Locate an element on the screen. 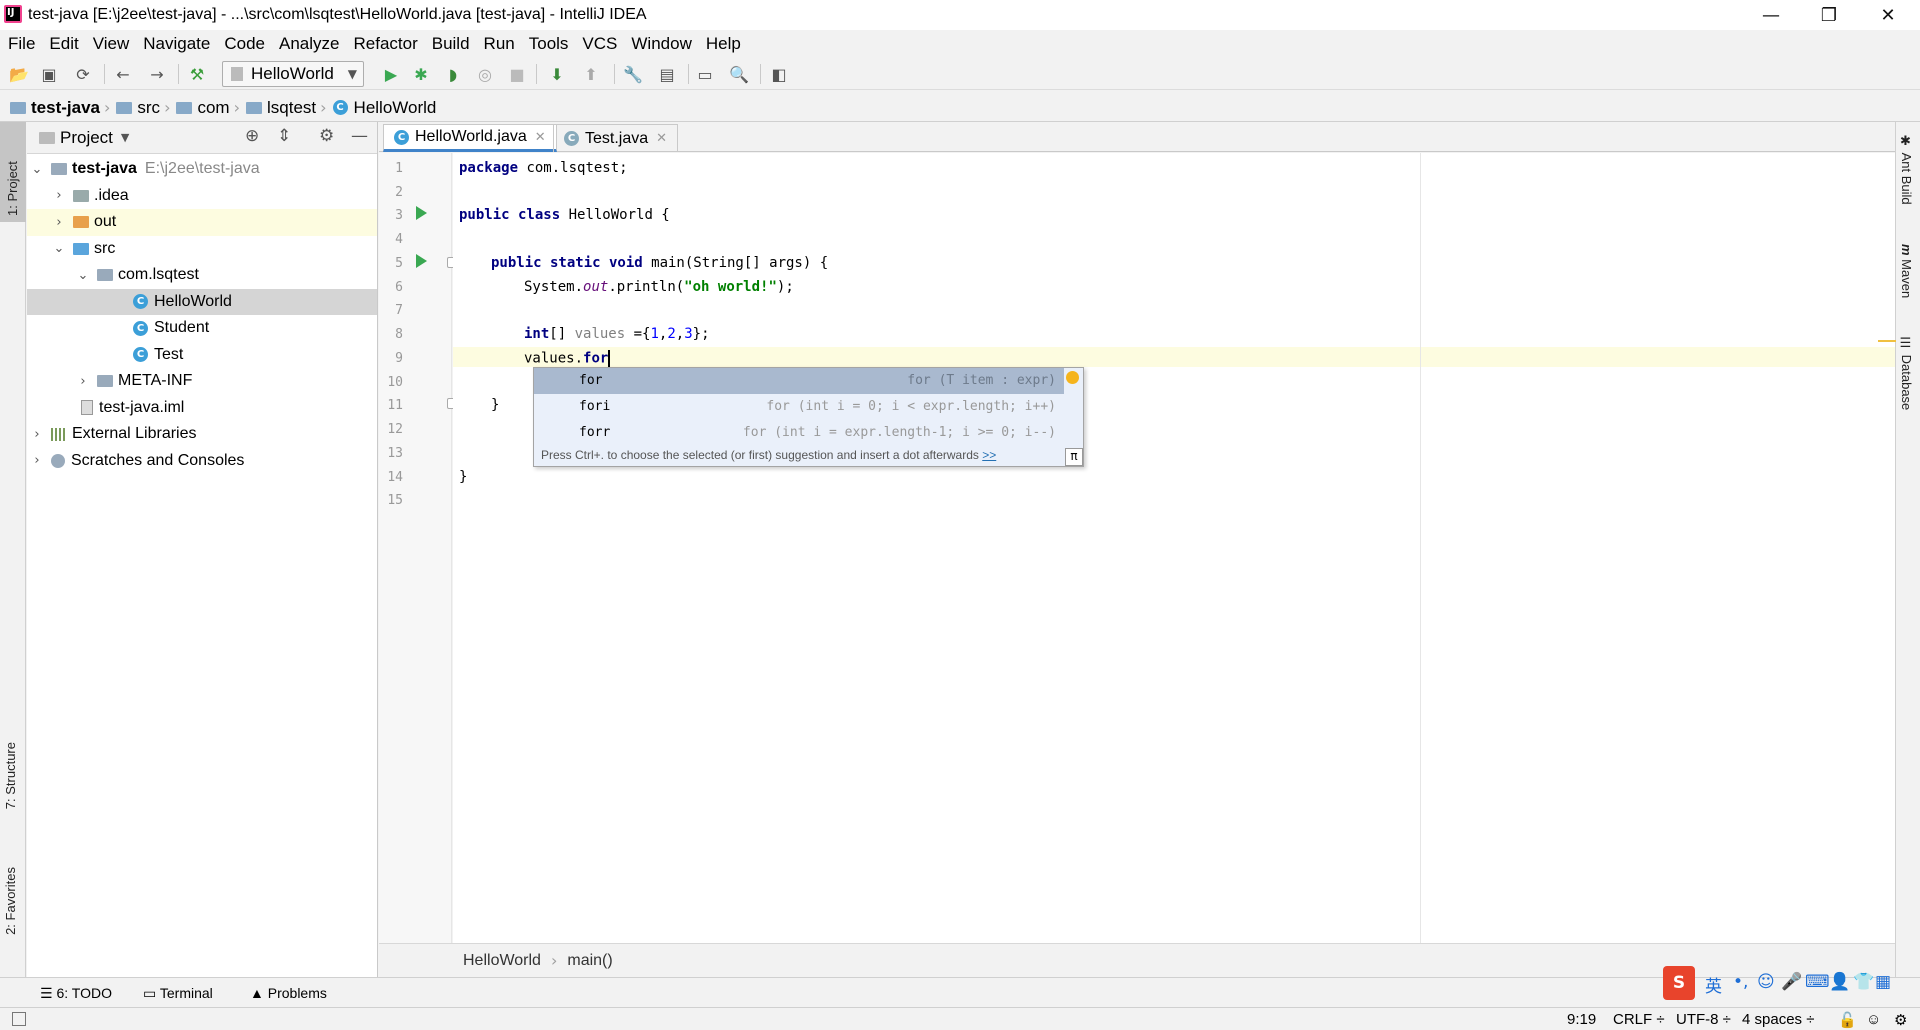  hide-panel-icon: — is located at coordinates (359, 136).